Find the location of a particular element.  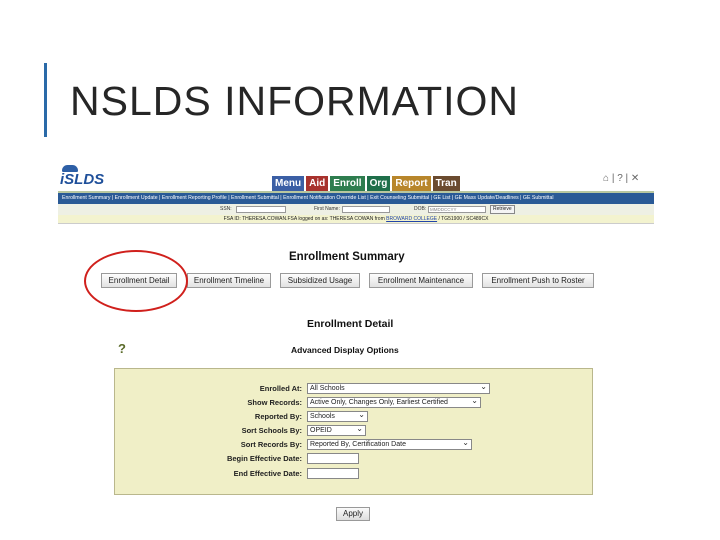

enrollment-push-to-roster-button: Enrollment Push to Roster is located at coordinates (538, 280).